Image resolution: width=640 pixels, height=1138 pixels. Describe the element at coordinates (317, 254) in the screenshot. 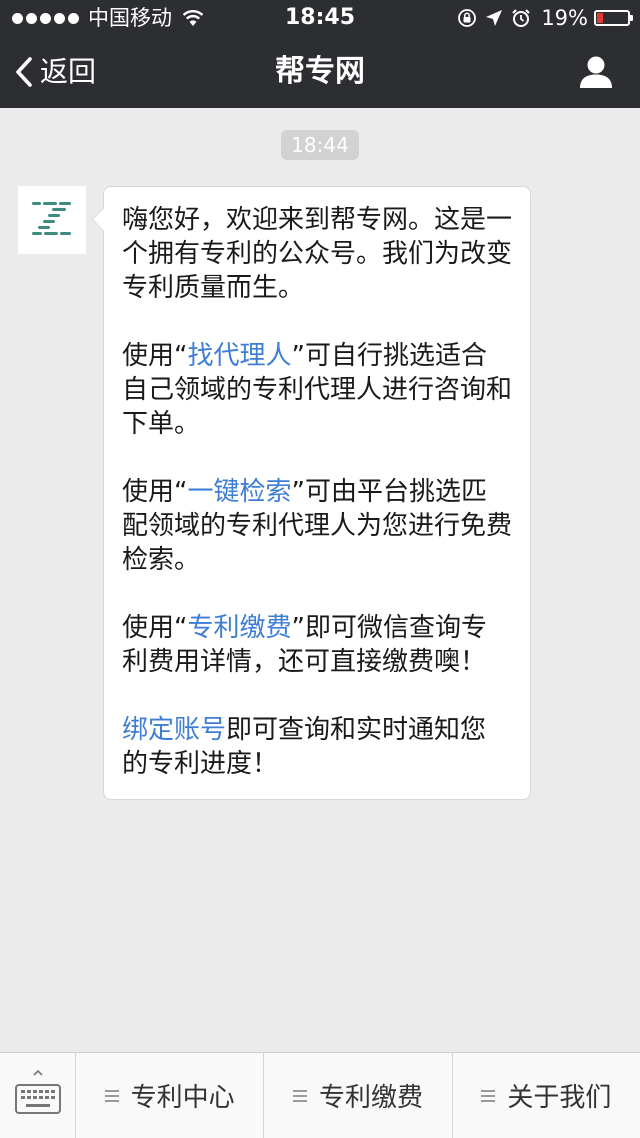

I see `message-paragraph-intro: 嗨您好，欢迎来到帮专网。这是一个拥有专利的公众号。我们为改变专利质量而生。` at that location.